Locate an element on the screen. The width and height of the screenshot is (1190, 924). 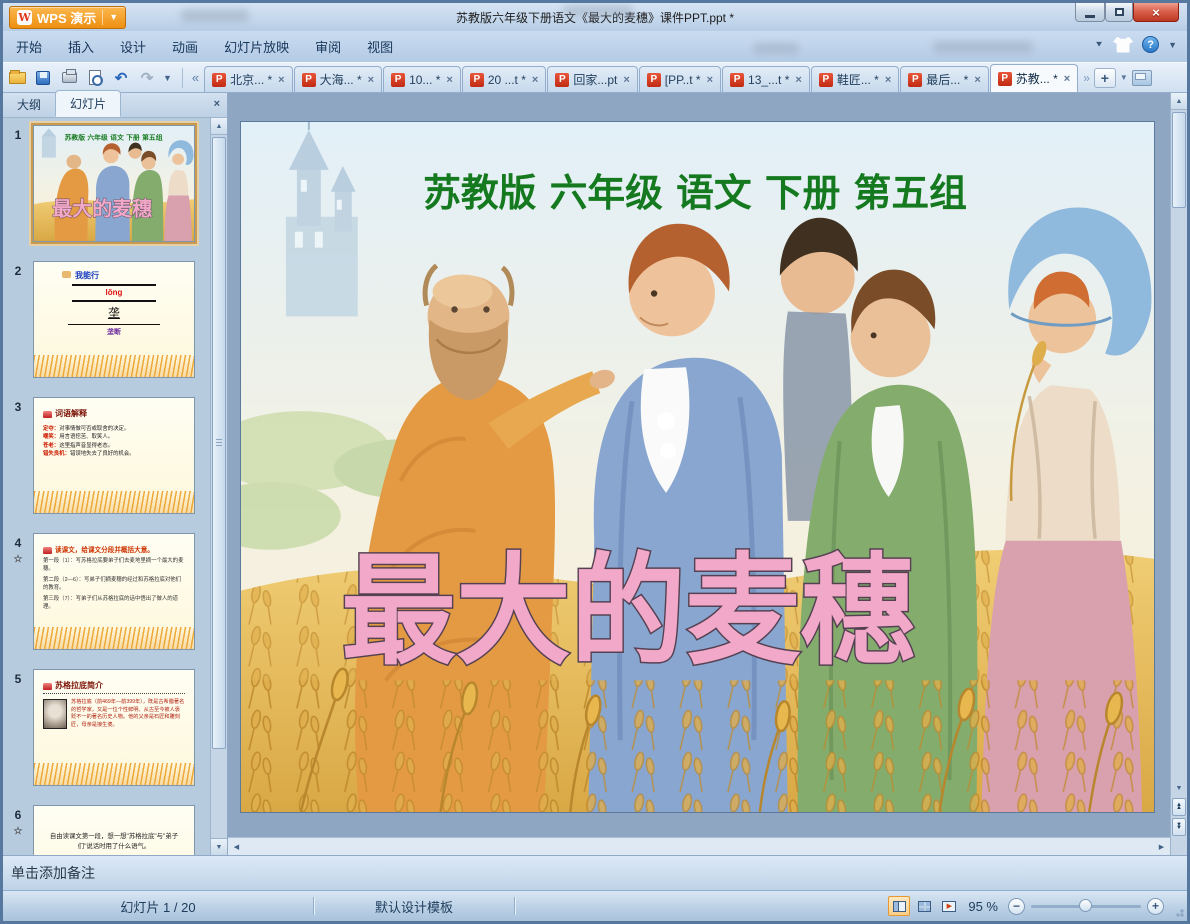
scroll-right-button: ▶ is located at coordinates (1161, 847).